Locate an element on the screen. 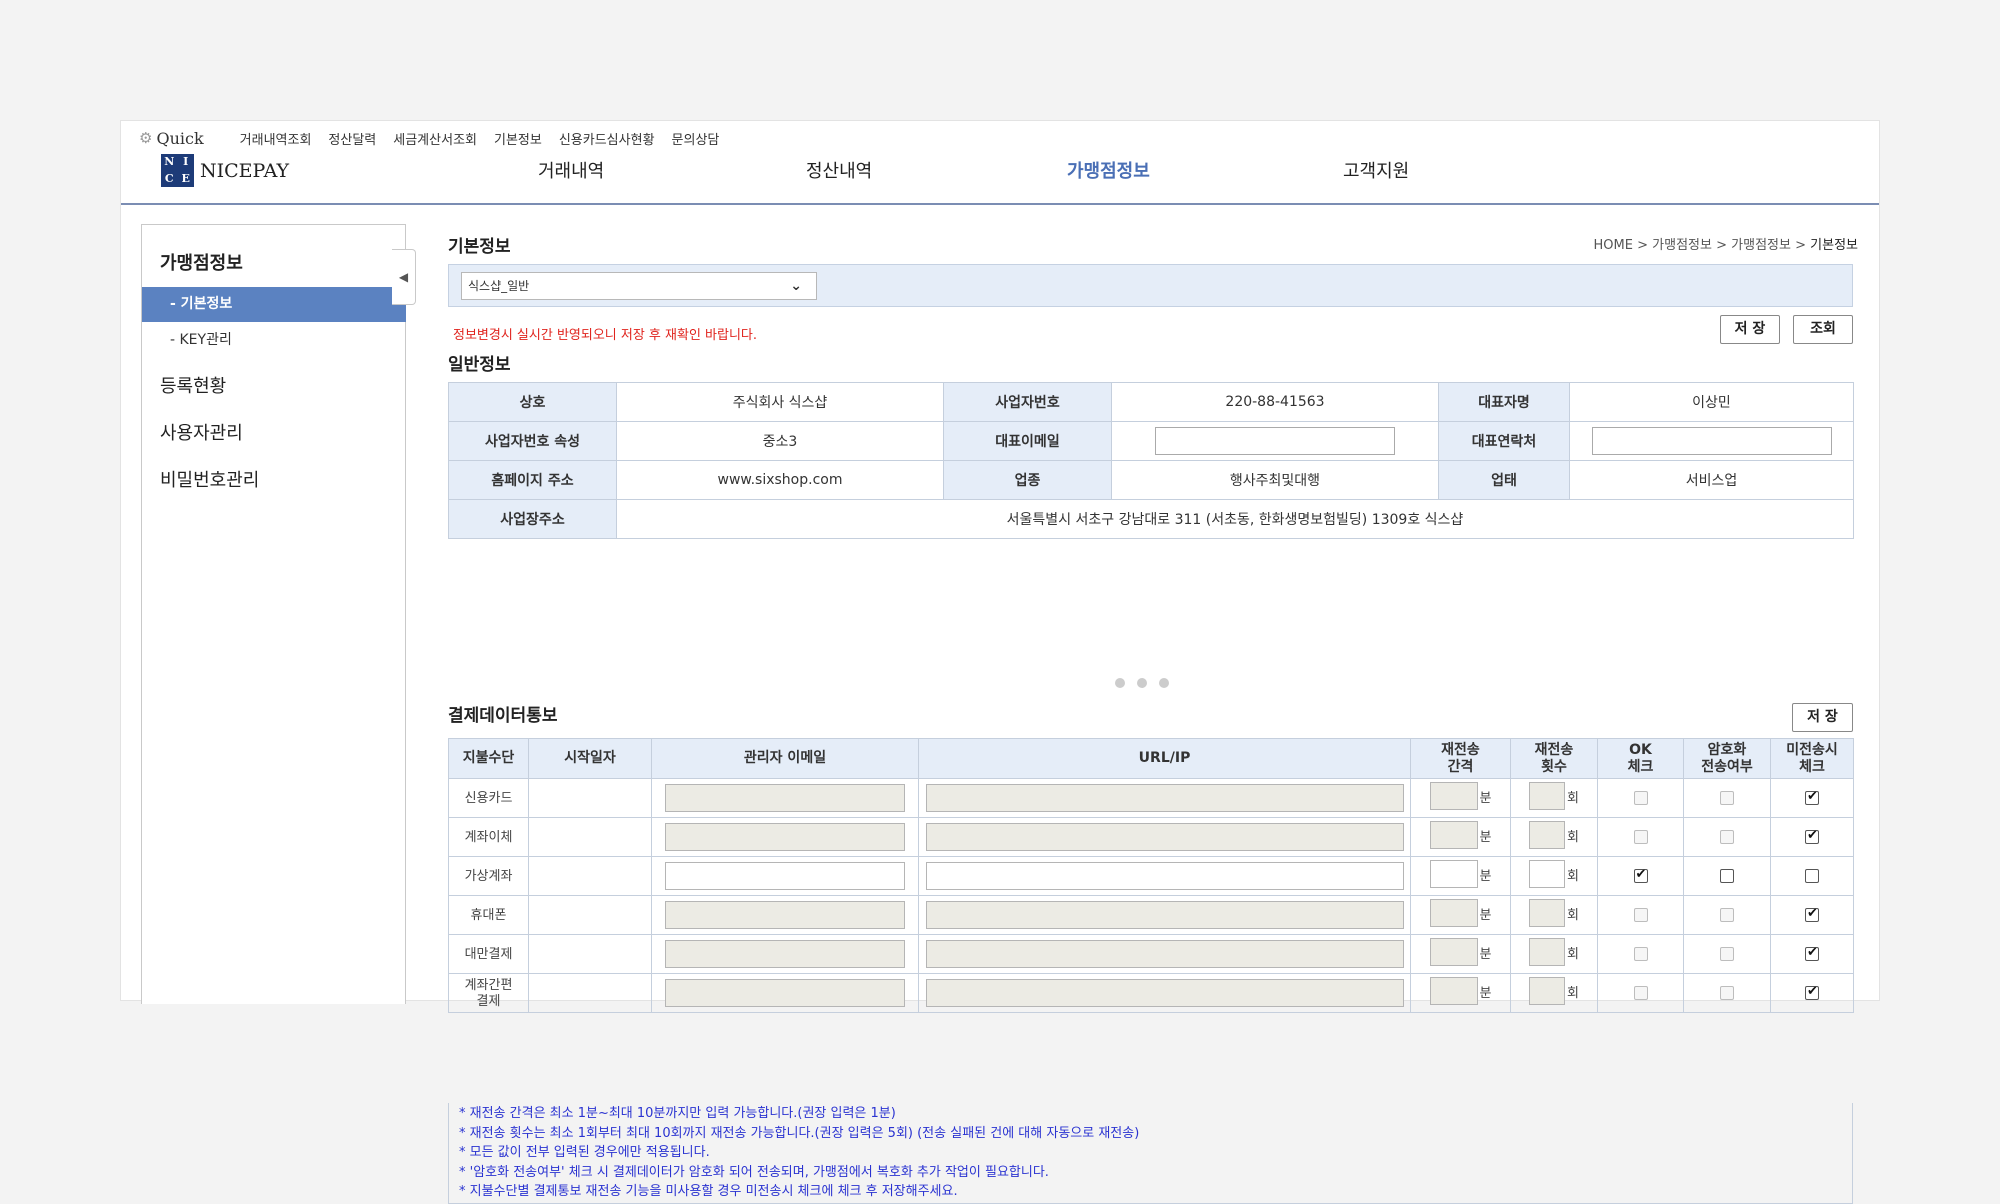  unit-minutes: 분 is located at coordinates (1485, 915).